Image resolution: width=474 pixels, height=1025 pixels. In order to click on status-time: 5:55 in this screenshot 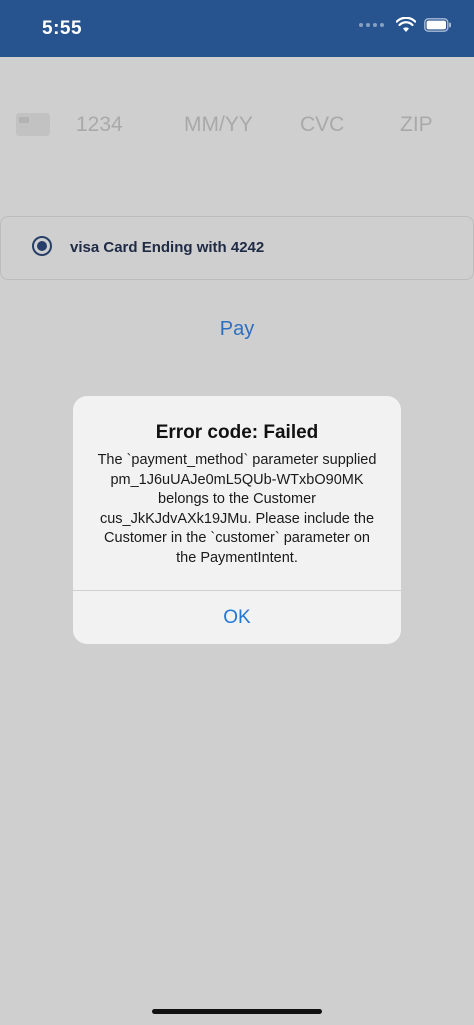, I will do `click(62, 28)`.